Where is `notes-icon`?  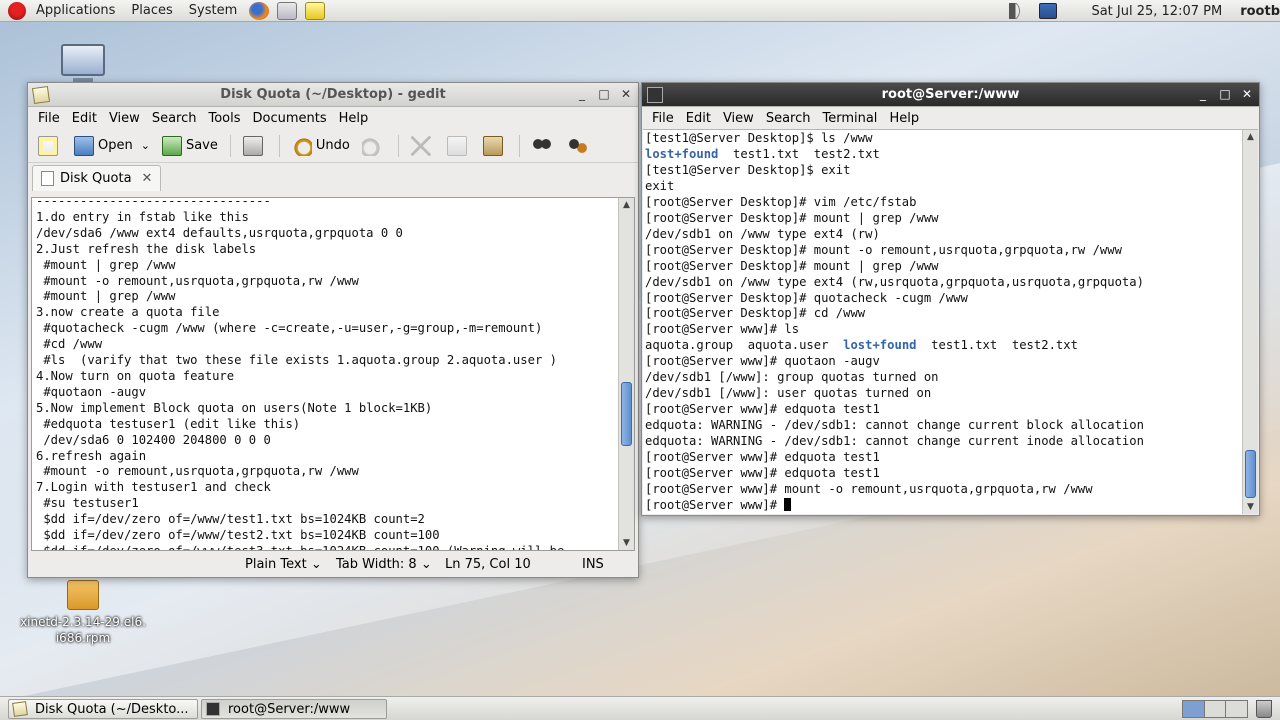
notes-icon is located at coordinates (315, 10).